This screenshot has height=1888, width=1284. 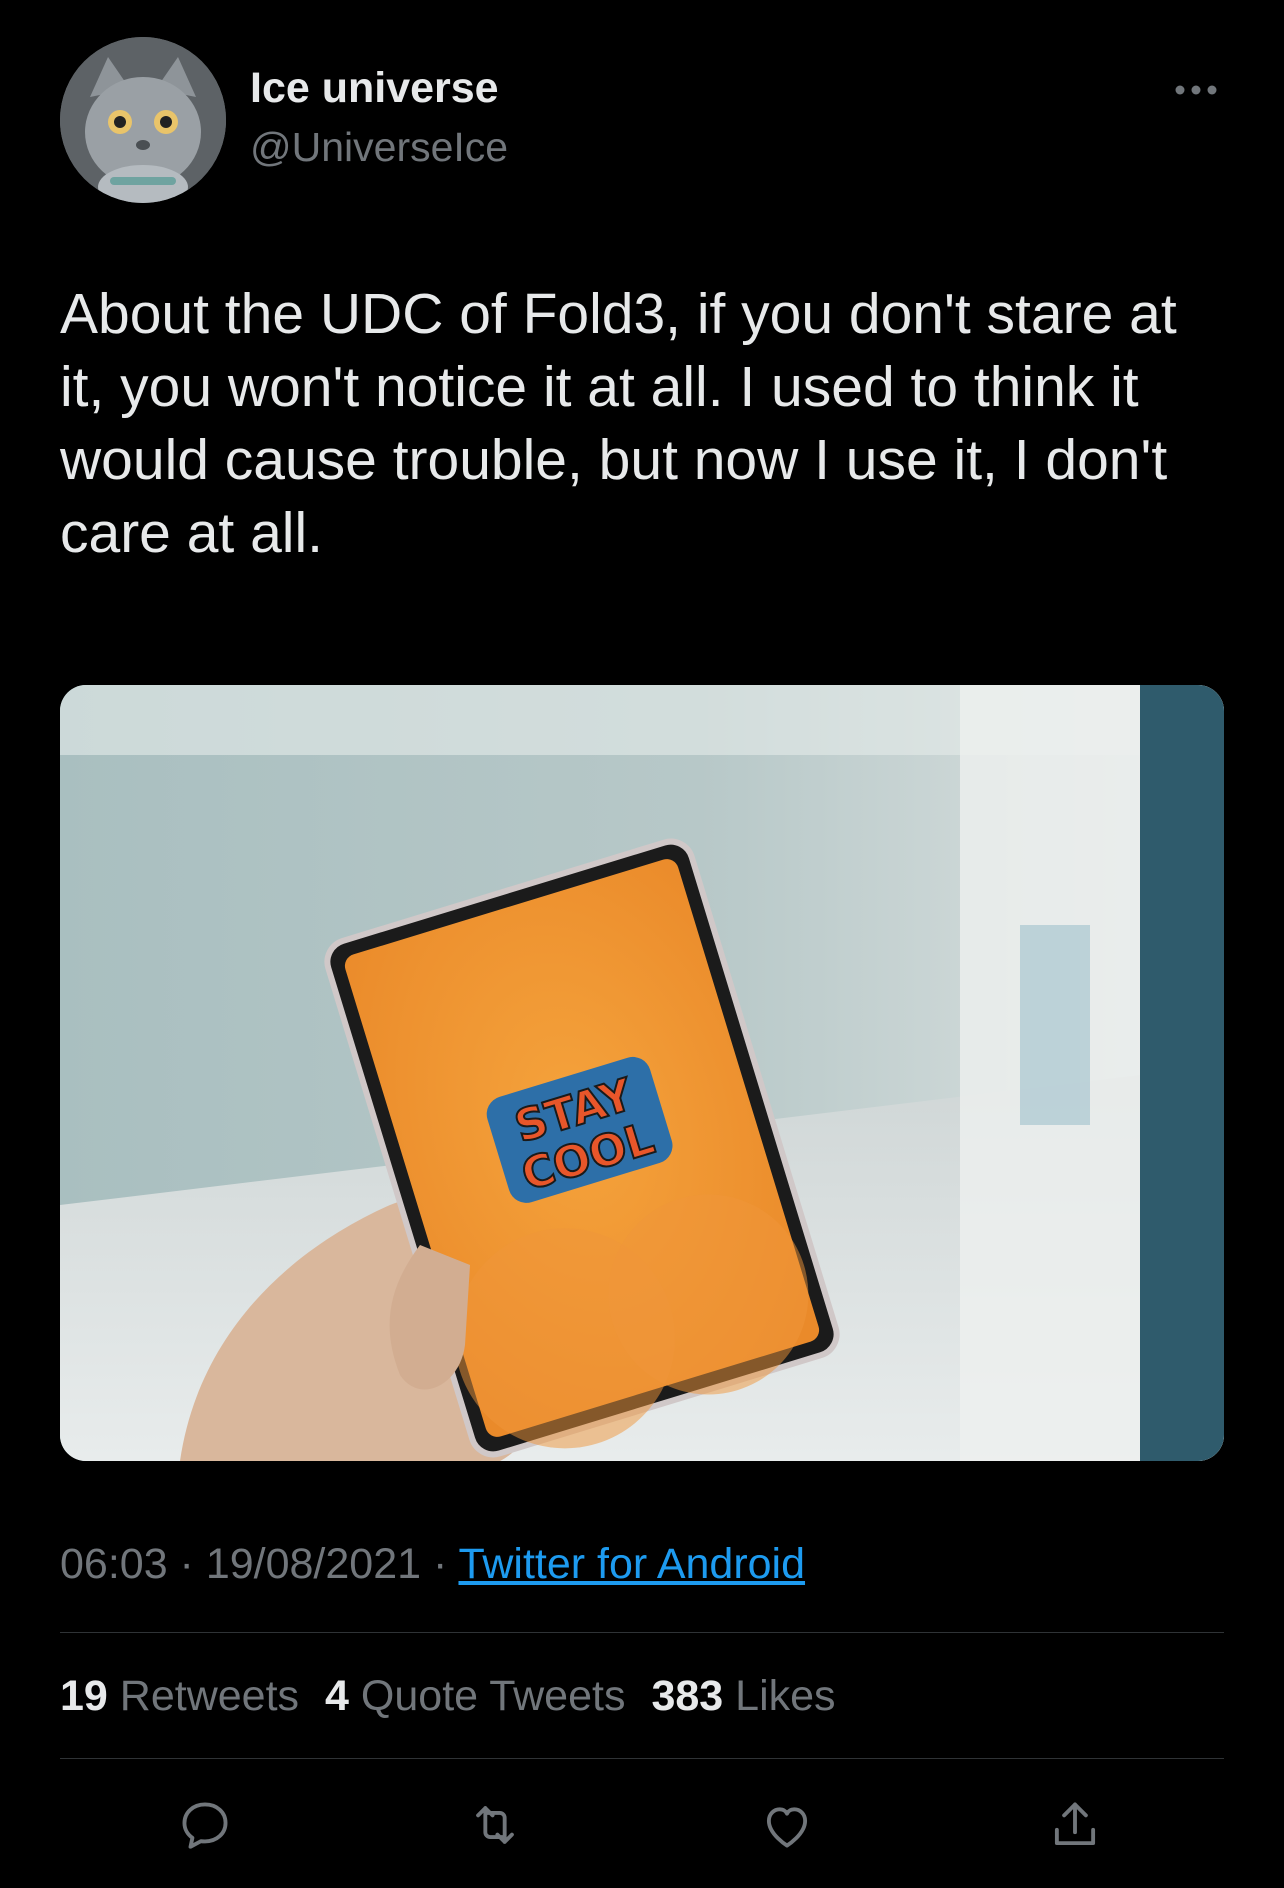 I want to click on quote-tweets-stat: 4 Quote Tweets, so click(x=475, y=1696).